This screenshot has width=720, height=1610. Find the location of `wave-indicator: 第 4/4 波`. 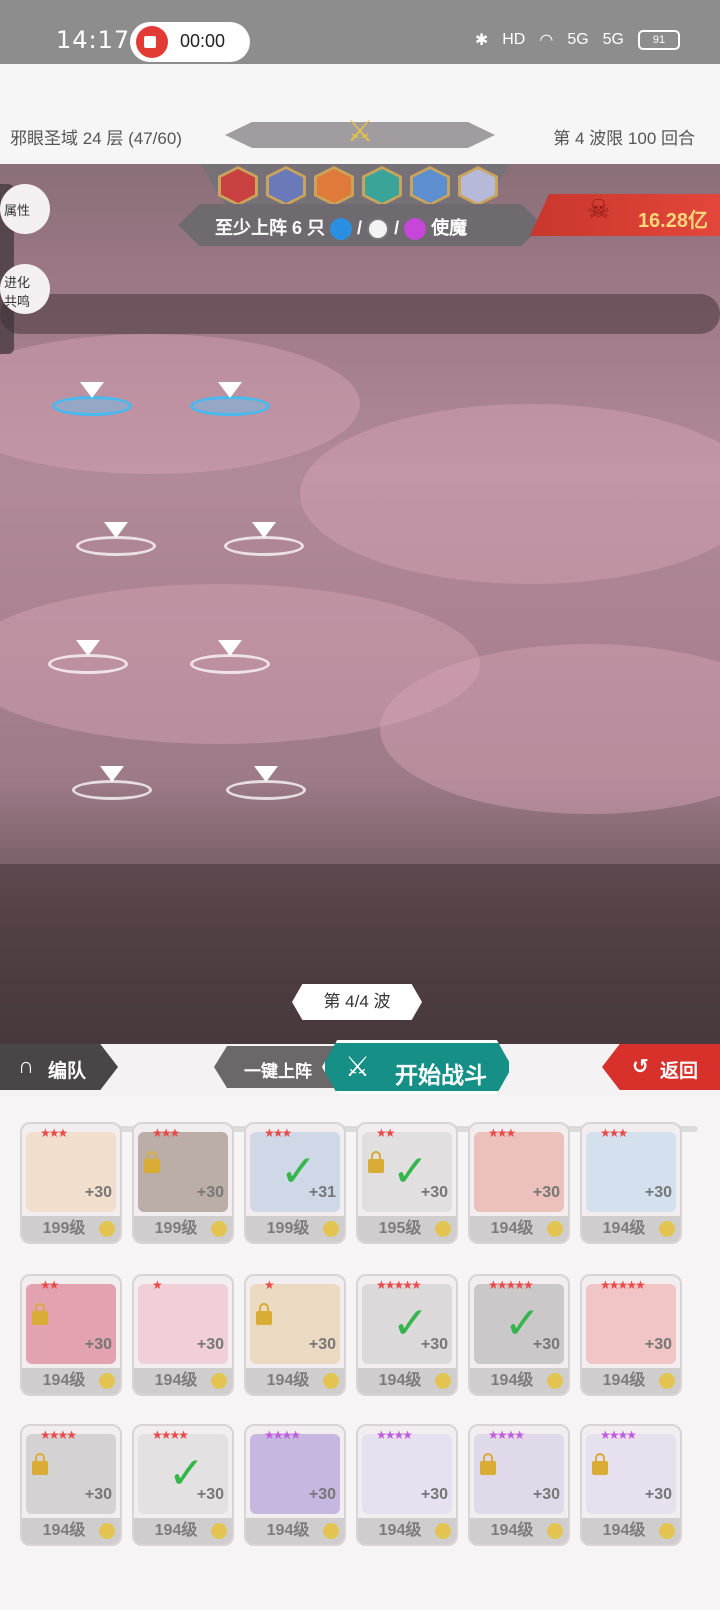

wave-indicator: 第 4/4 波 is located at coordinates (357, 1002).